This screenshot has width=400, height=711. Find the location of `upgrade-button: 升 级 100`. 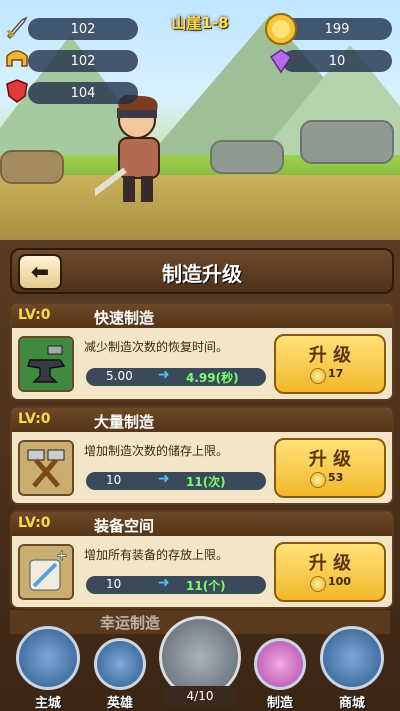

upgrade-button: 升 级 100 is located at coordinates (330, 572).